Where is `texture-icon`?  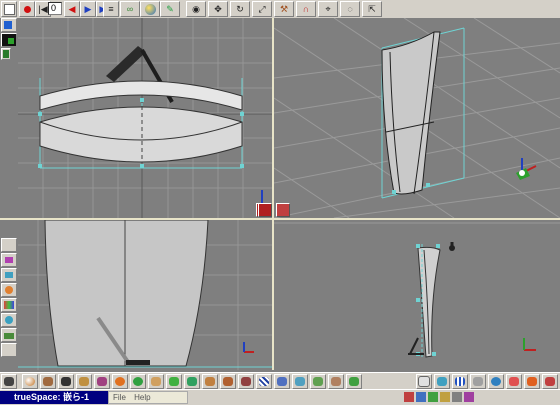 texture-icon is located at coordinates (246, 381).